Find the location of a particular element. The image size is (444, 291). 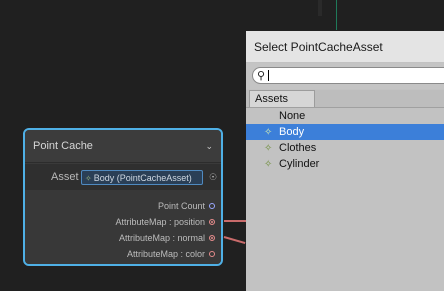

asset-row: Asset ✧ Body (PointCacheAsset) ☉ is located at coordinates (123, 177).